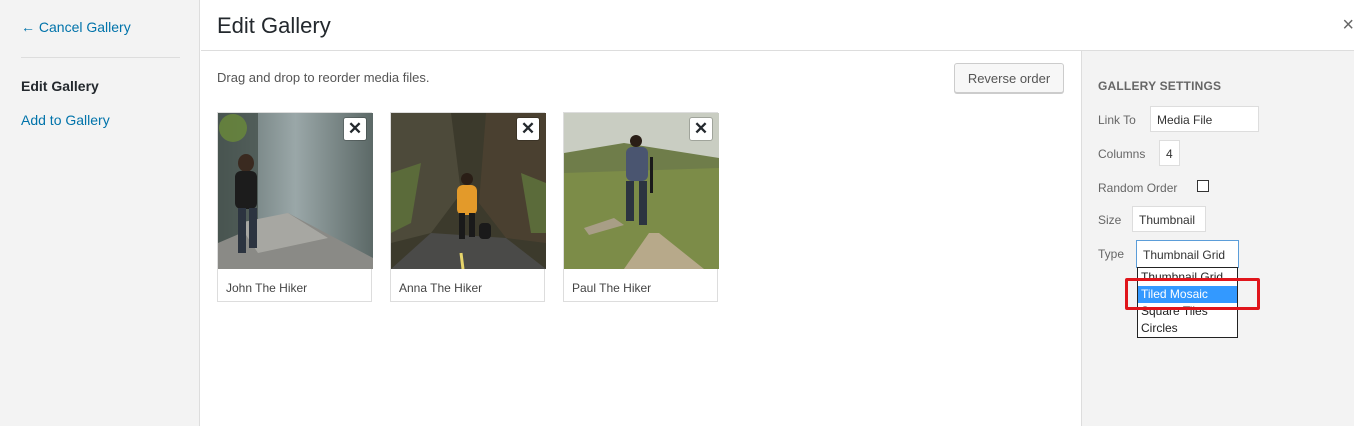 The width and height of the screenshot is (1354, 426). I want to click on columns-select: 4, so click(1169, 153).